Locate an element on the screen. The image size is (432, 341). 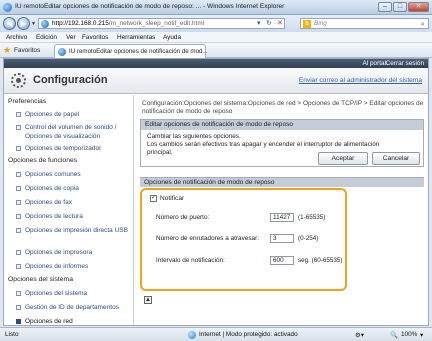
sidebar-item-label: Opciones de informes is located at coordinates (57, 266).